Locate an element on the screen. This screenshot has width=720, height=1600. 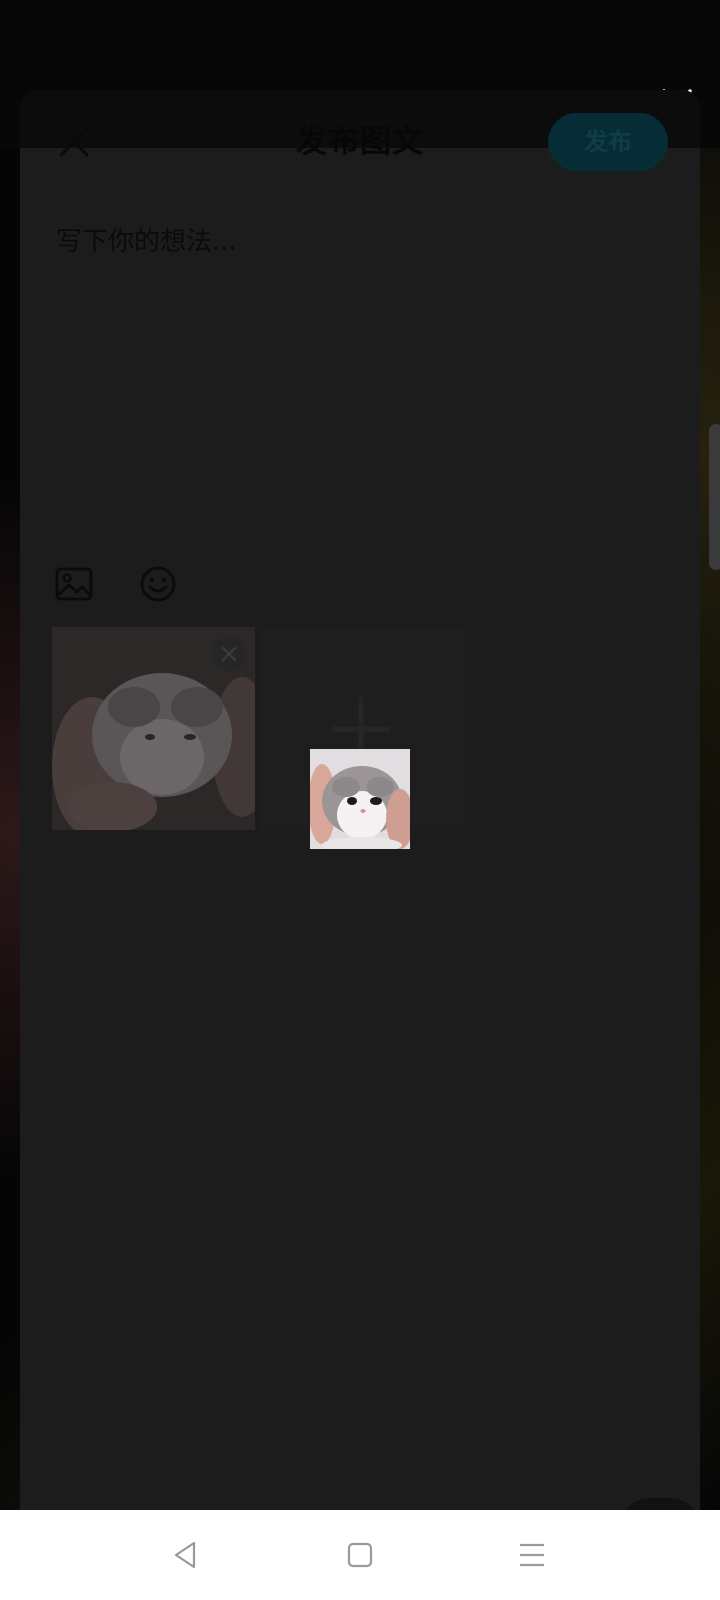
nav-back-button is located at coordinates (186, 1555).